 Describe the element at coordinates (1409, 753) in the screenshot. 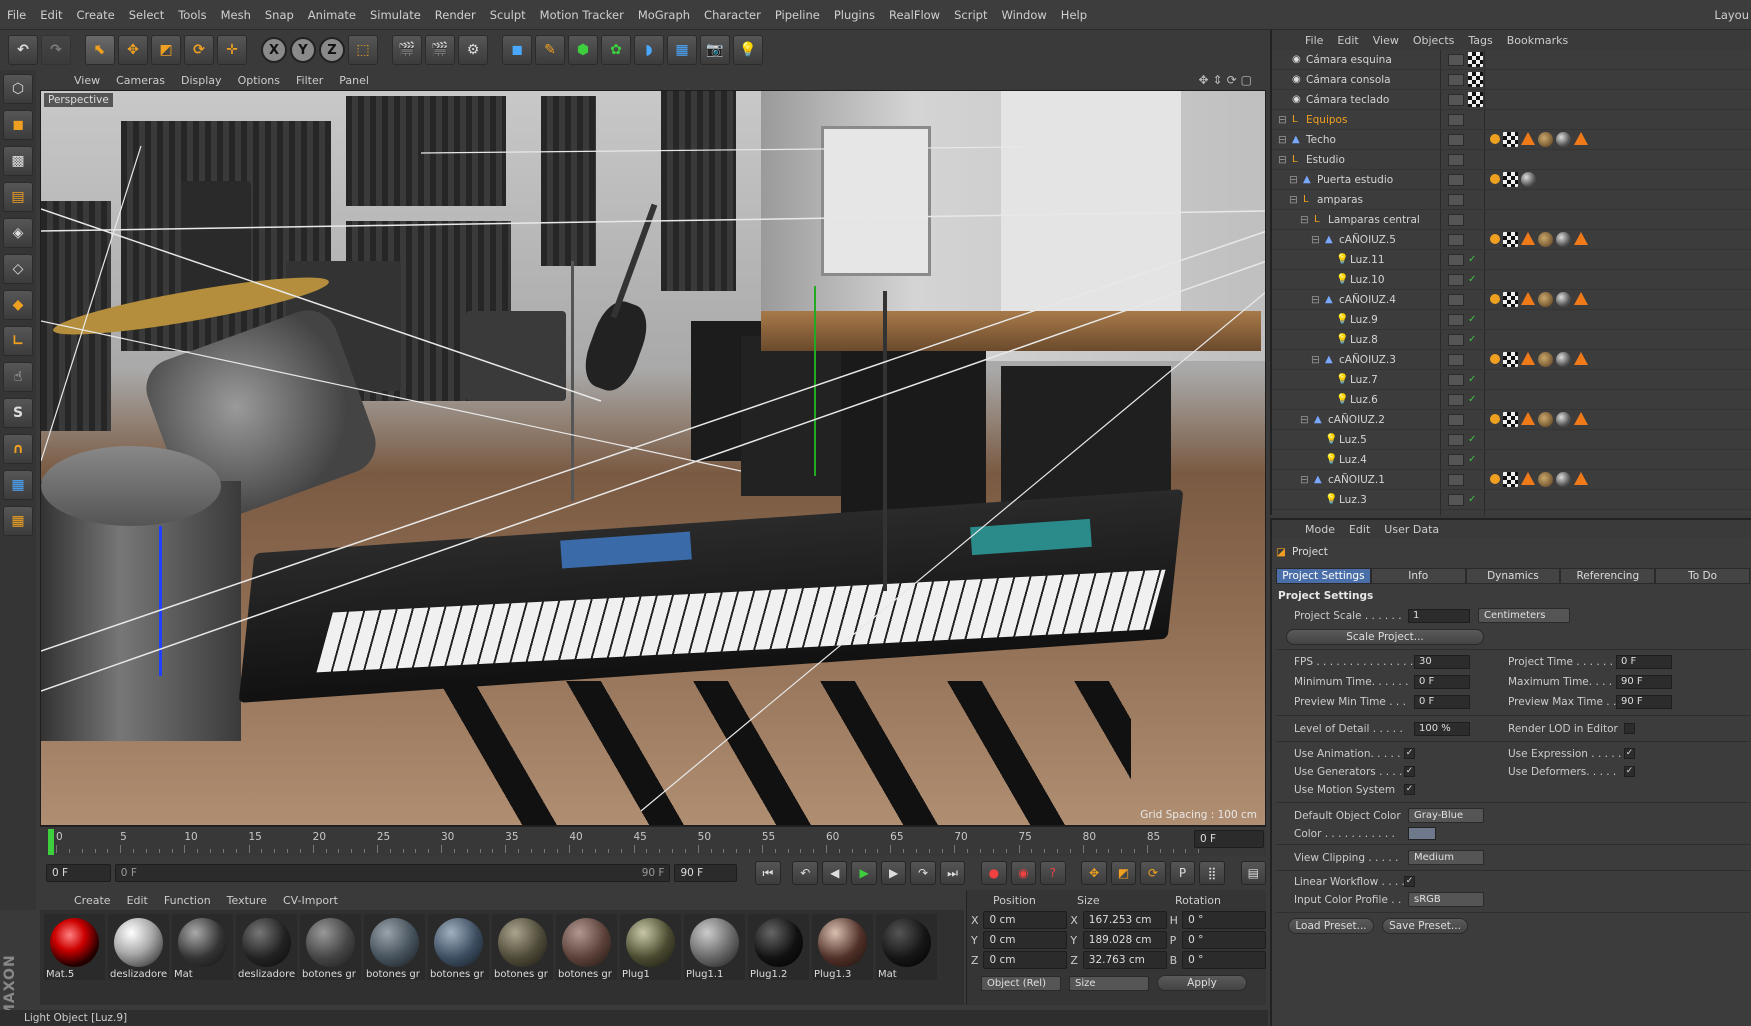

I see `use-animation-checkbox: ✓` at that location.